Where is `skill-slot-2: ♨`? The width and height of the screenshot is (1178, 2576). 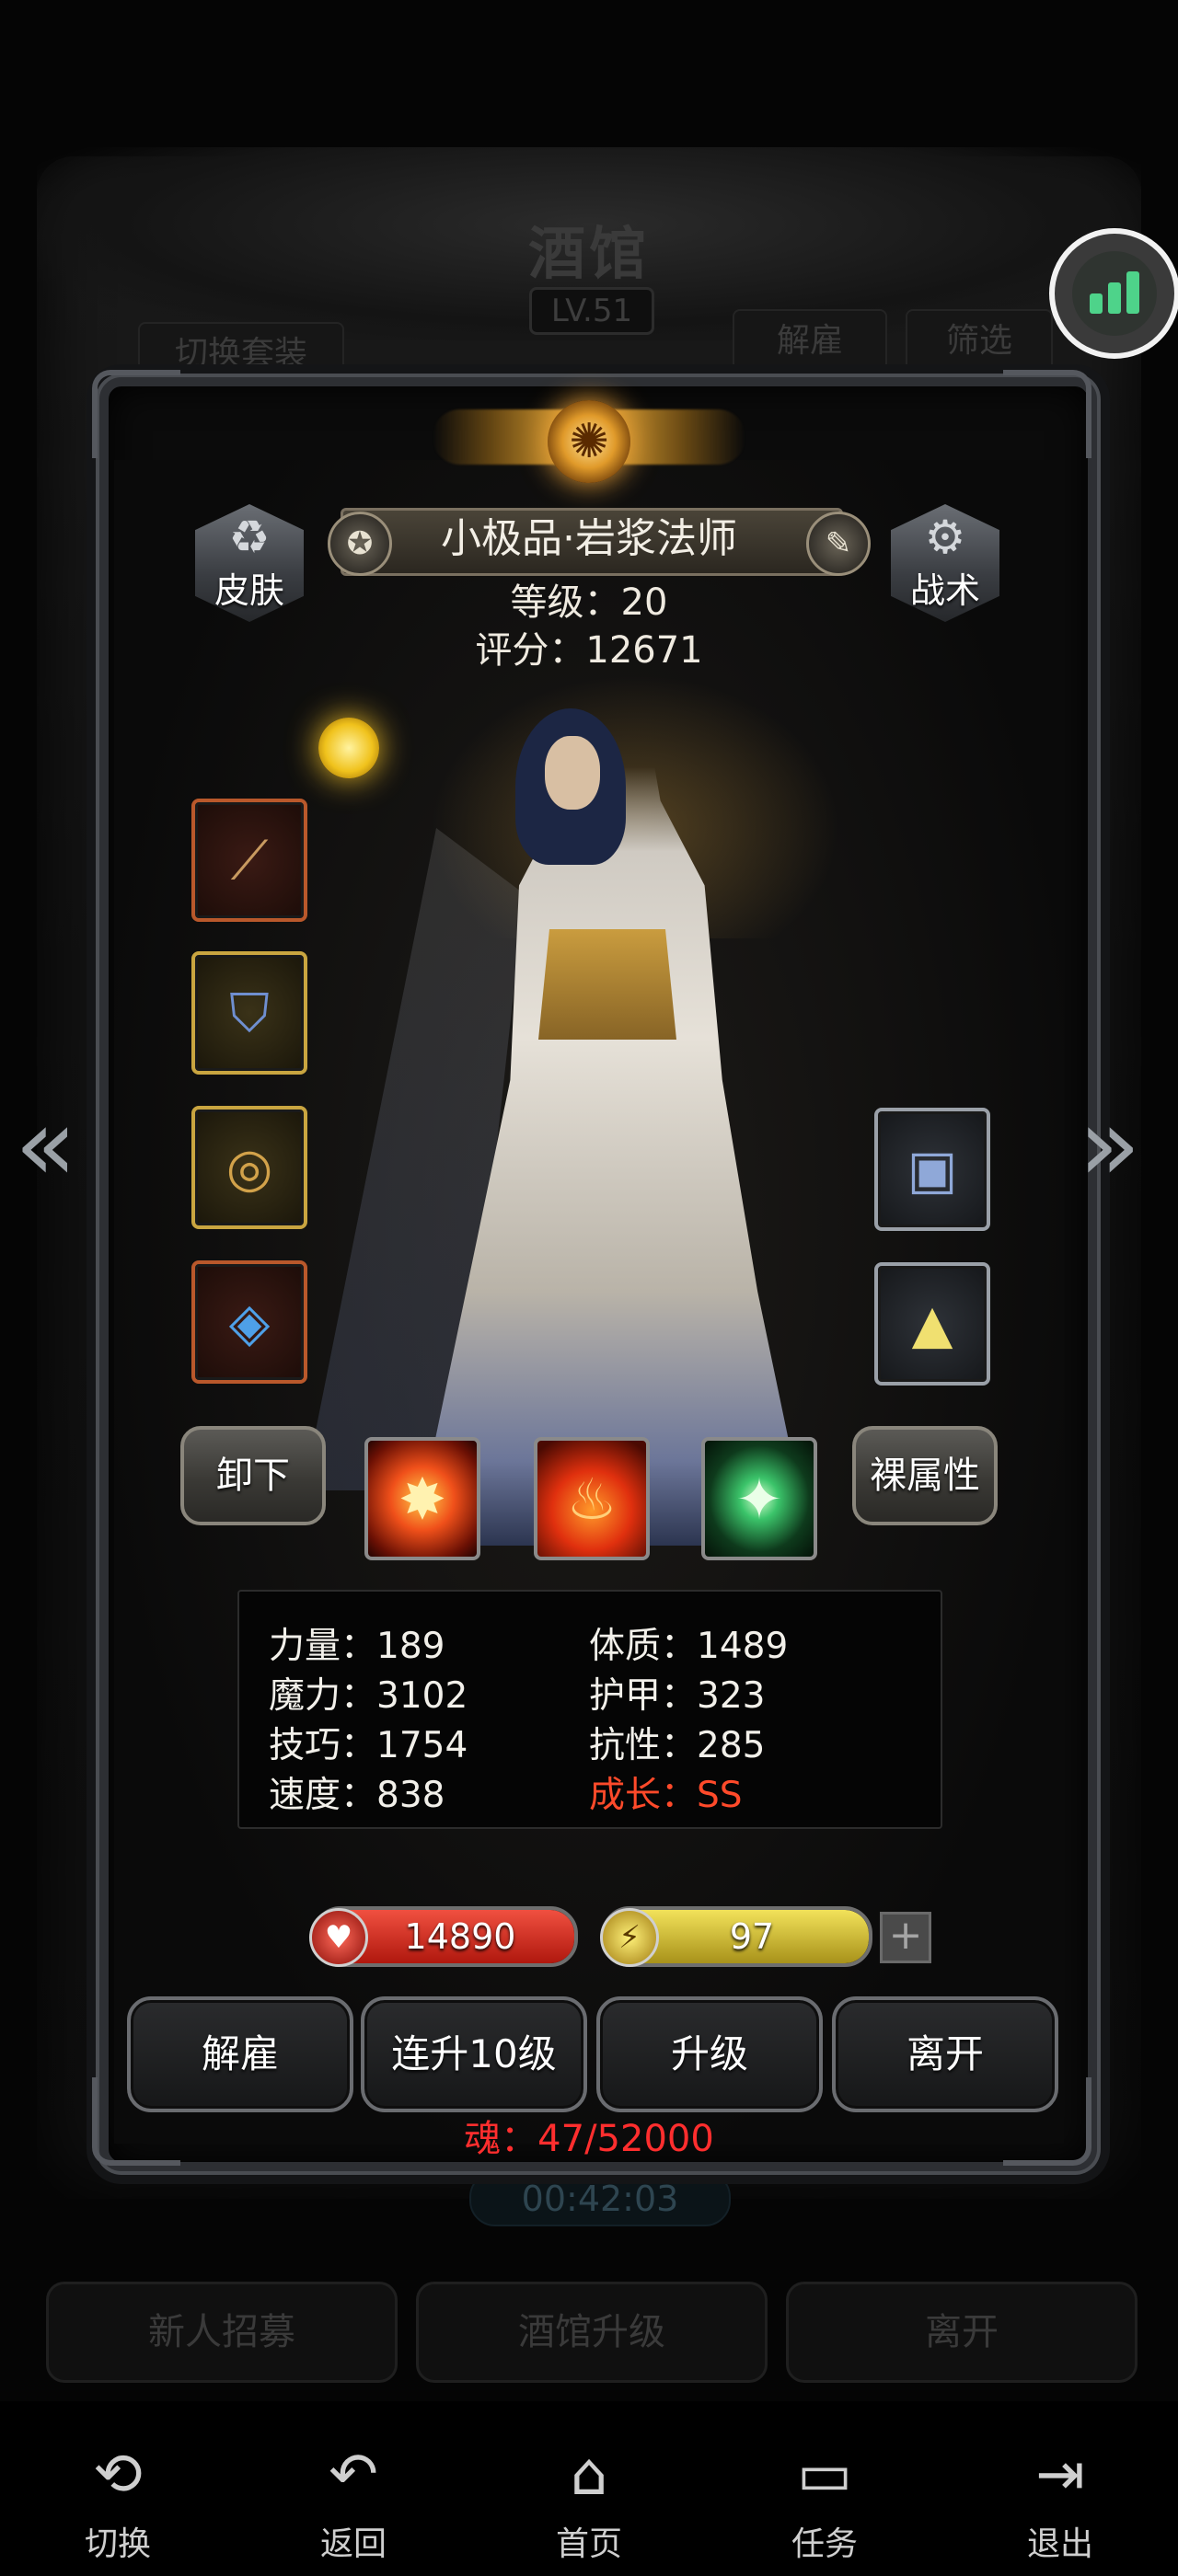
skill-slot-2: ♨ is located at coordinates (592, 1498).